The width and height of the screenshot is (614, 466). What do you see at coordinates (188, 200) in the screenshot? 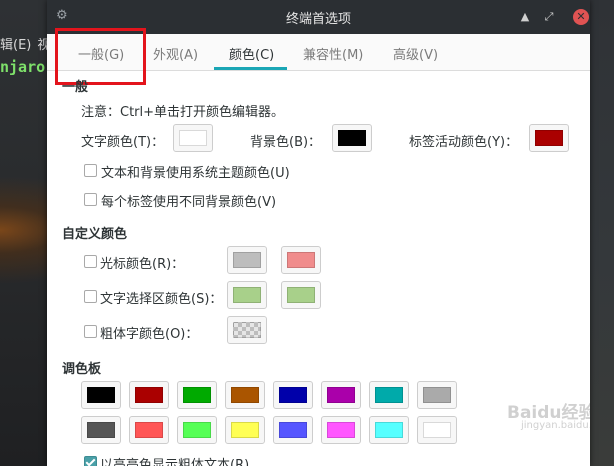
I see `per-tab-bg-label: 每个标签使用不同背景颜色(V)` at bounding box center [188, 200].